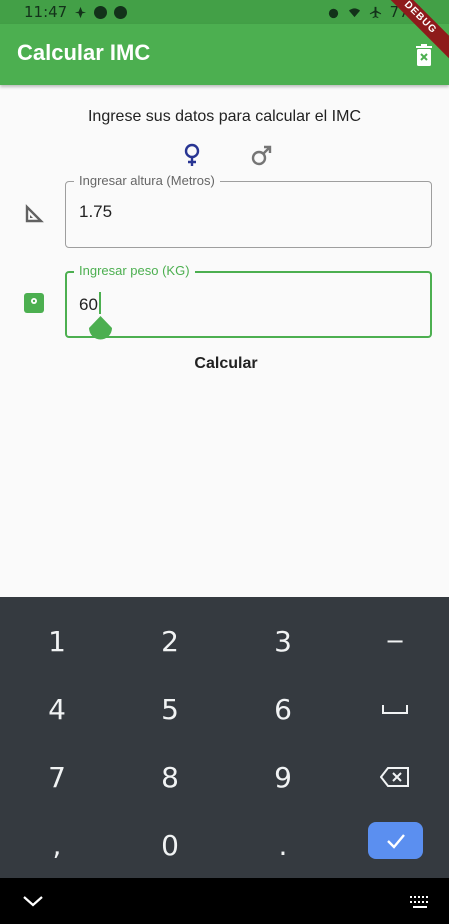 Image resolution: width=449 pixels, height=924 pixels. What do you see at coordinates (121, 12) in the screenshot?
I see `messenger-icon` at bounding box center [121, 12].